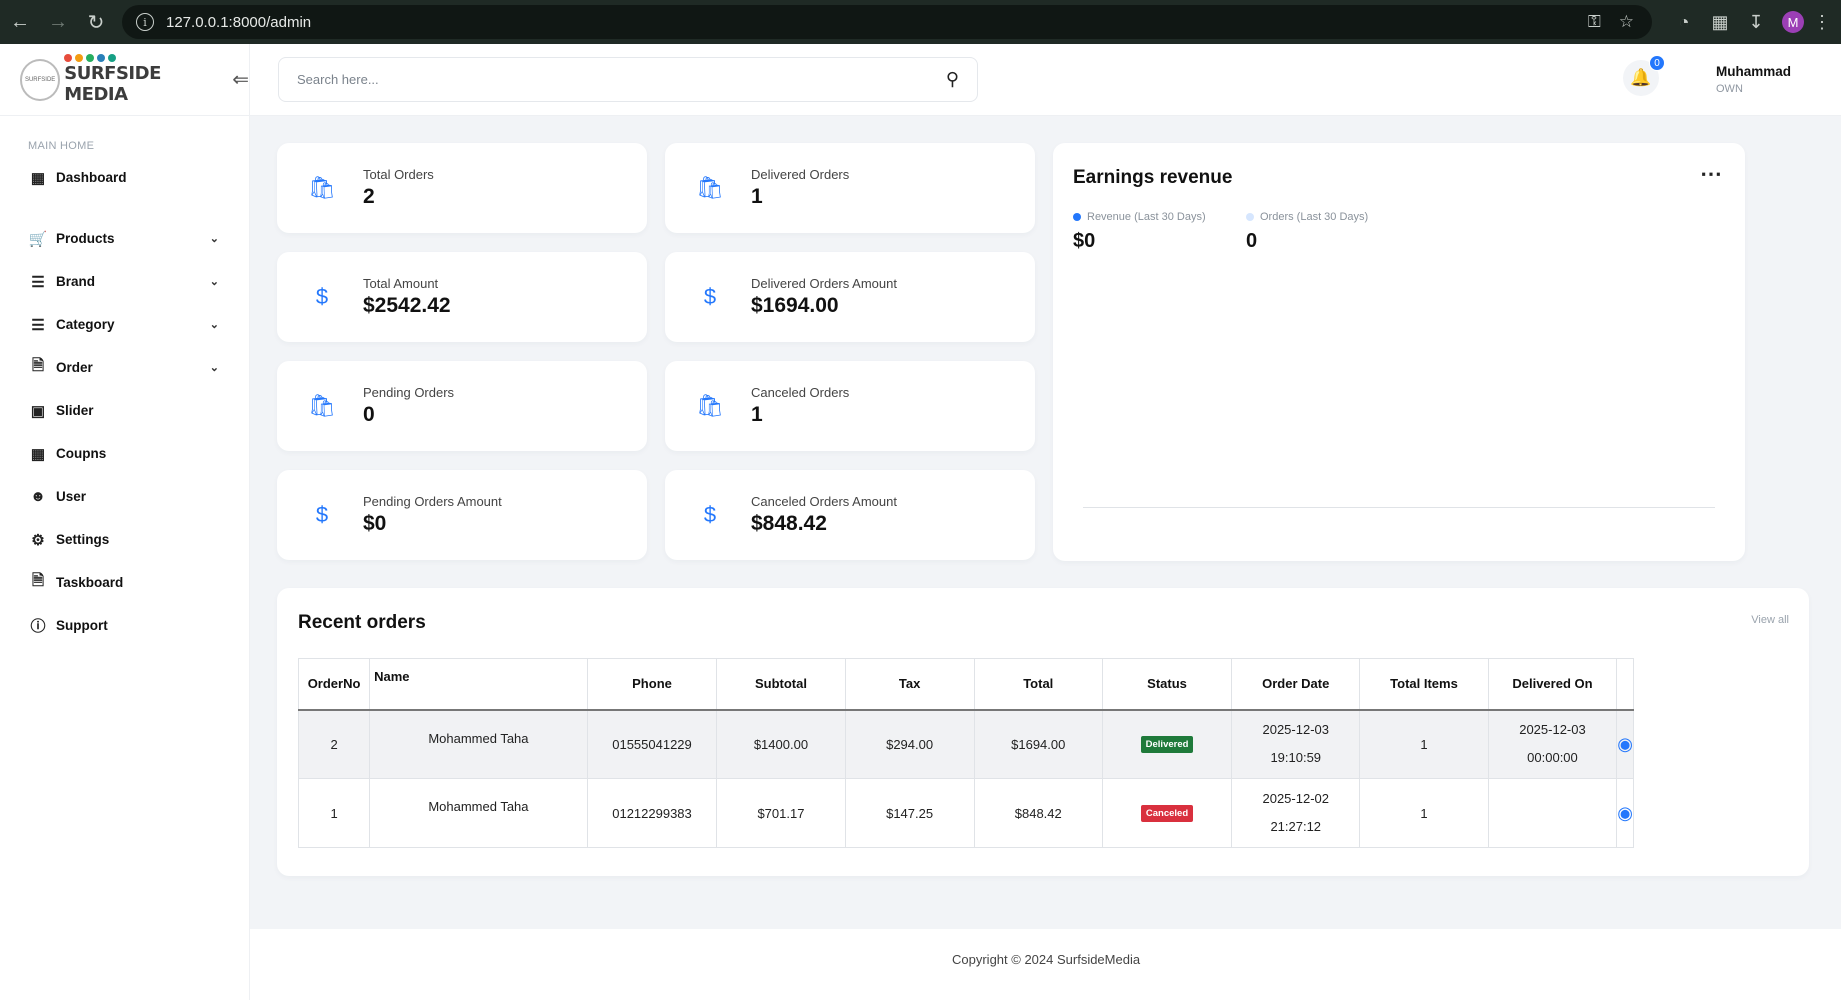  What do you see at coordinates (1822, 22) in the screenshot?
I see `browser-menu-icon: ⋮` at bounding box center [1822, 22].